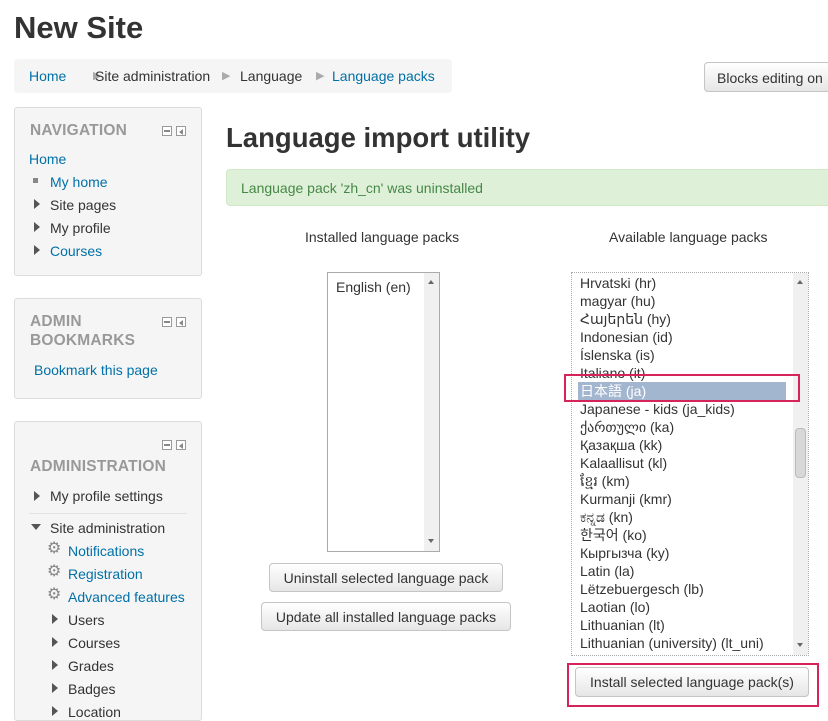 The width and height of the screenshot is (828, 721). Describe the element at coordinates (621, 445) in the screenshot. I see `available-option: Қазақша (kk)` at that location.